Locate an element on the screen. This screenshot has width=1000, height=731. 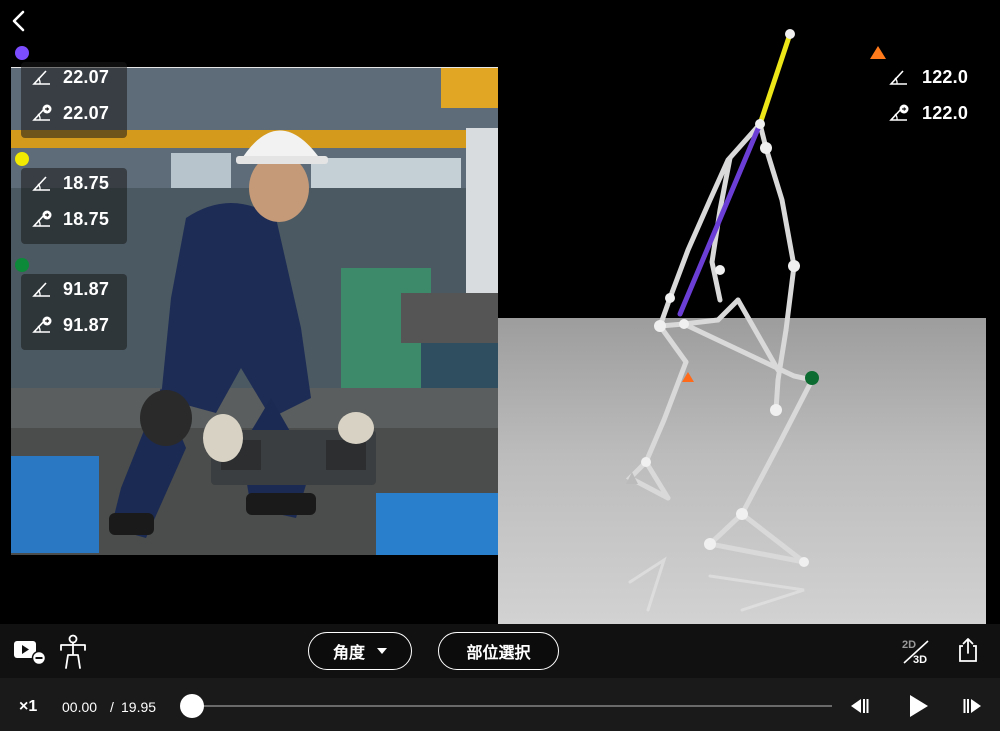
chevron-left-icon is located at coordinates (18, 21).